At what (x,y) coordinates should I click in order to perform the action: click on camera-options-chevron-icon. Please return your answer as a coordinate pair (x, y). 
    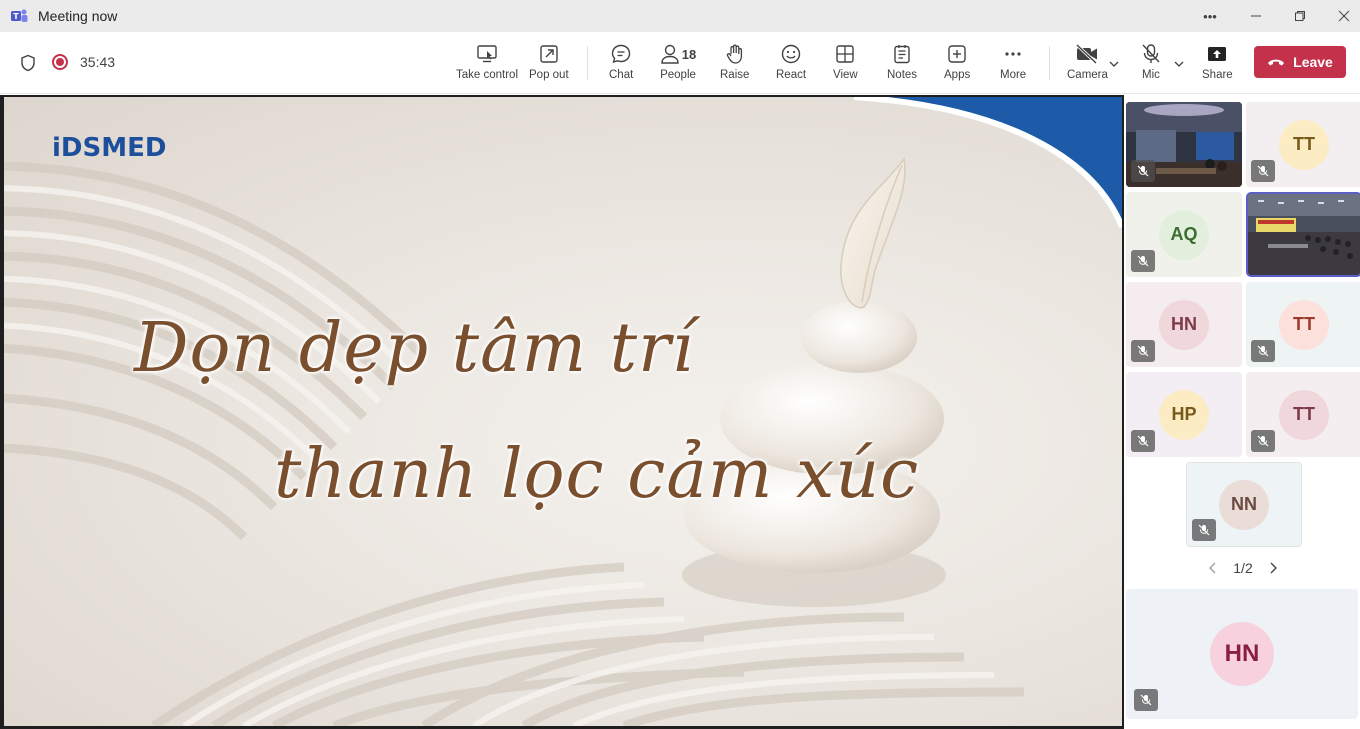
    Looking at the image, I should click on (1114, 64).